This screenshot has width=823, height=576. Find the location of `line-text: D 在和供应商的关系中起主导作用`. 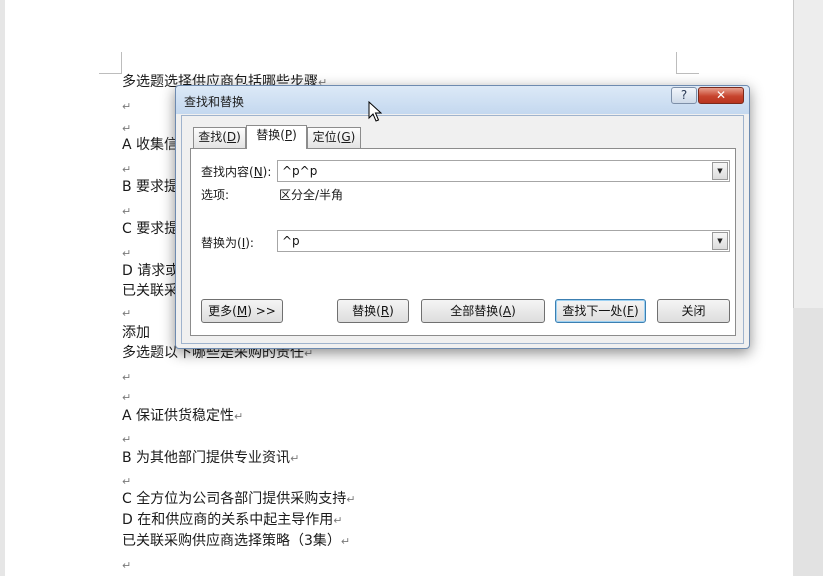

line-text: D 在和供应商的关系中起主导作用 is located at coordinates (228, 520).